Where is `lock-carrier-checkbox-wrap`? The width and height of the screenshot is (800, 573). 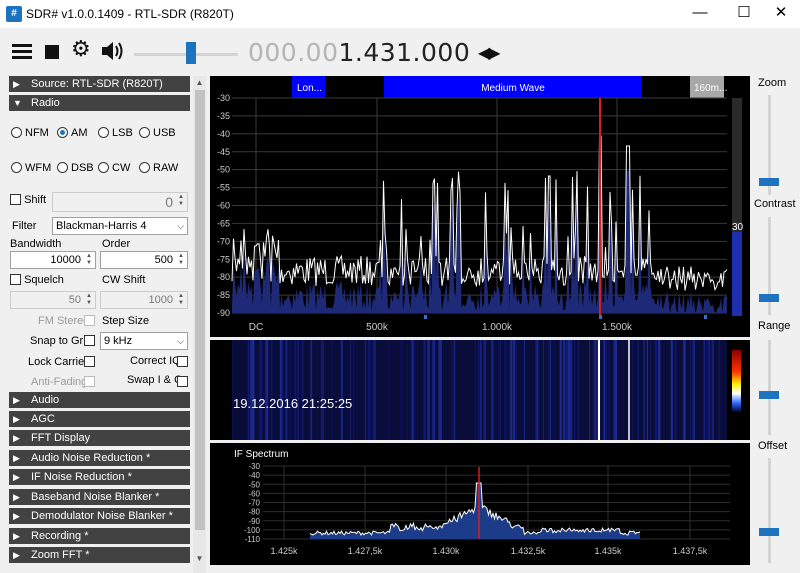
lock-carrier-checkbox-wrap is located at coordinates (89, 362).